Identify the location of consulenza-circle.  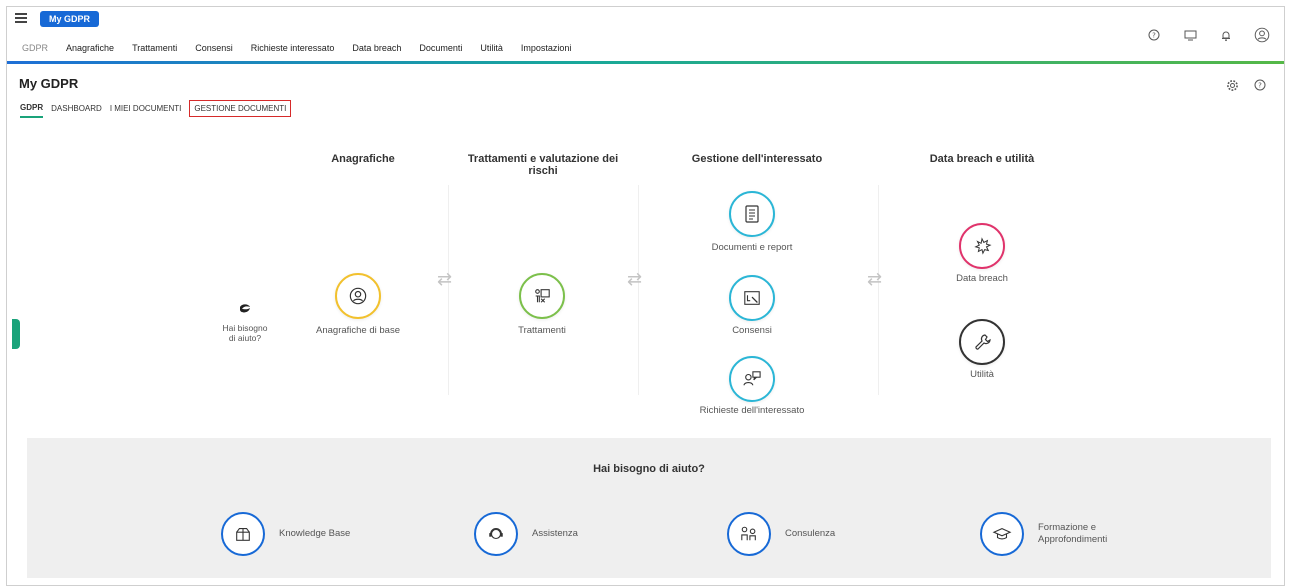
(749, 534).